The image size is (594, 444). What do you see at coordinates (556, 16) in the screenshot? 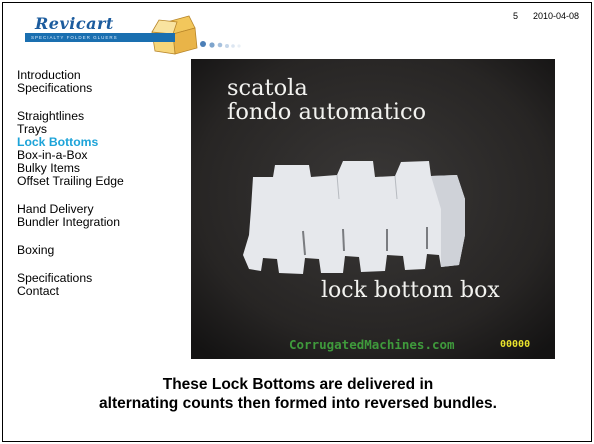
I see `slide-date: 2010-04-08` at bounding box center [556, 16].